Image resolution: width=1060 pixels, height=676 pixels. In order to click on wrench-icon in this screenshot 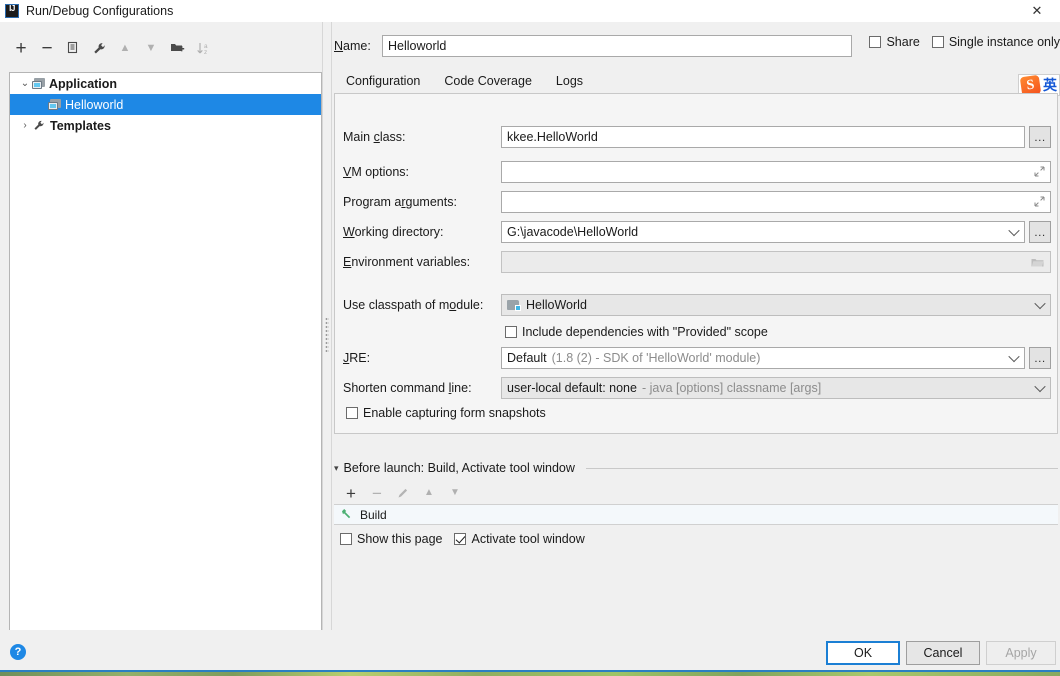, I will do `click(39, 125)`.